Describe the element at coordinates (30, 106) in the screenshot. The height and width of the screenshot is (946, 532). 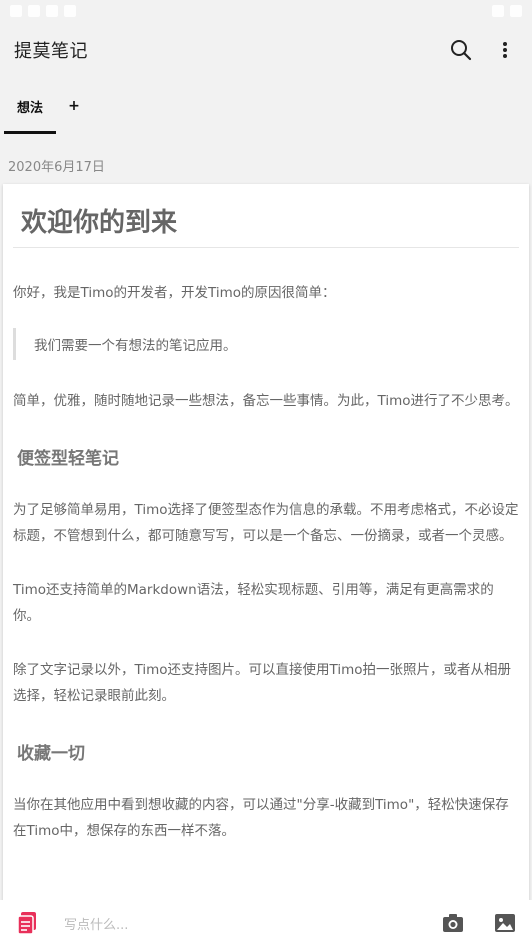
I see `tab-ideas: 想法` at that location.